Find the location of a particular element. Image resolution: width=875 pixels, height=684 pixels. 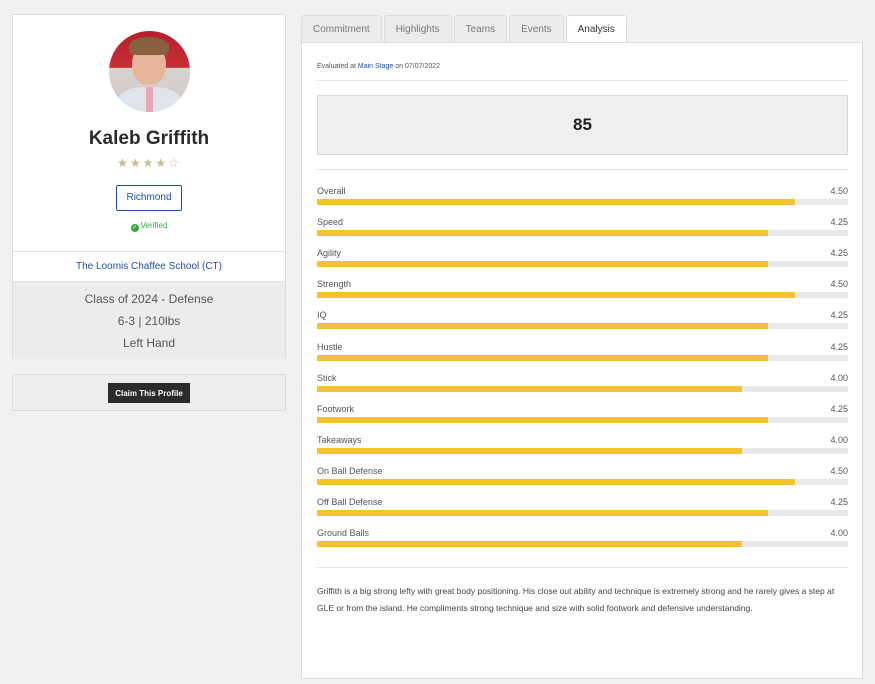

metric-row: Agility 4.25 is located at coordinates (582, 261).